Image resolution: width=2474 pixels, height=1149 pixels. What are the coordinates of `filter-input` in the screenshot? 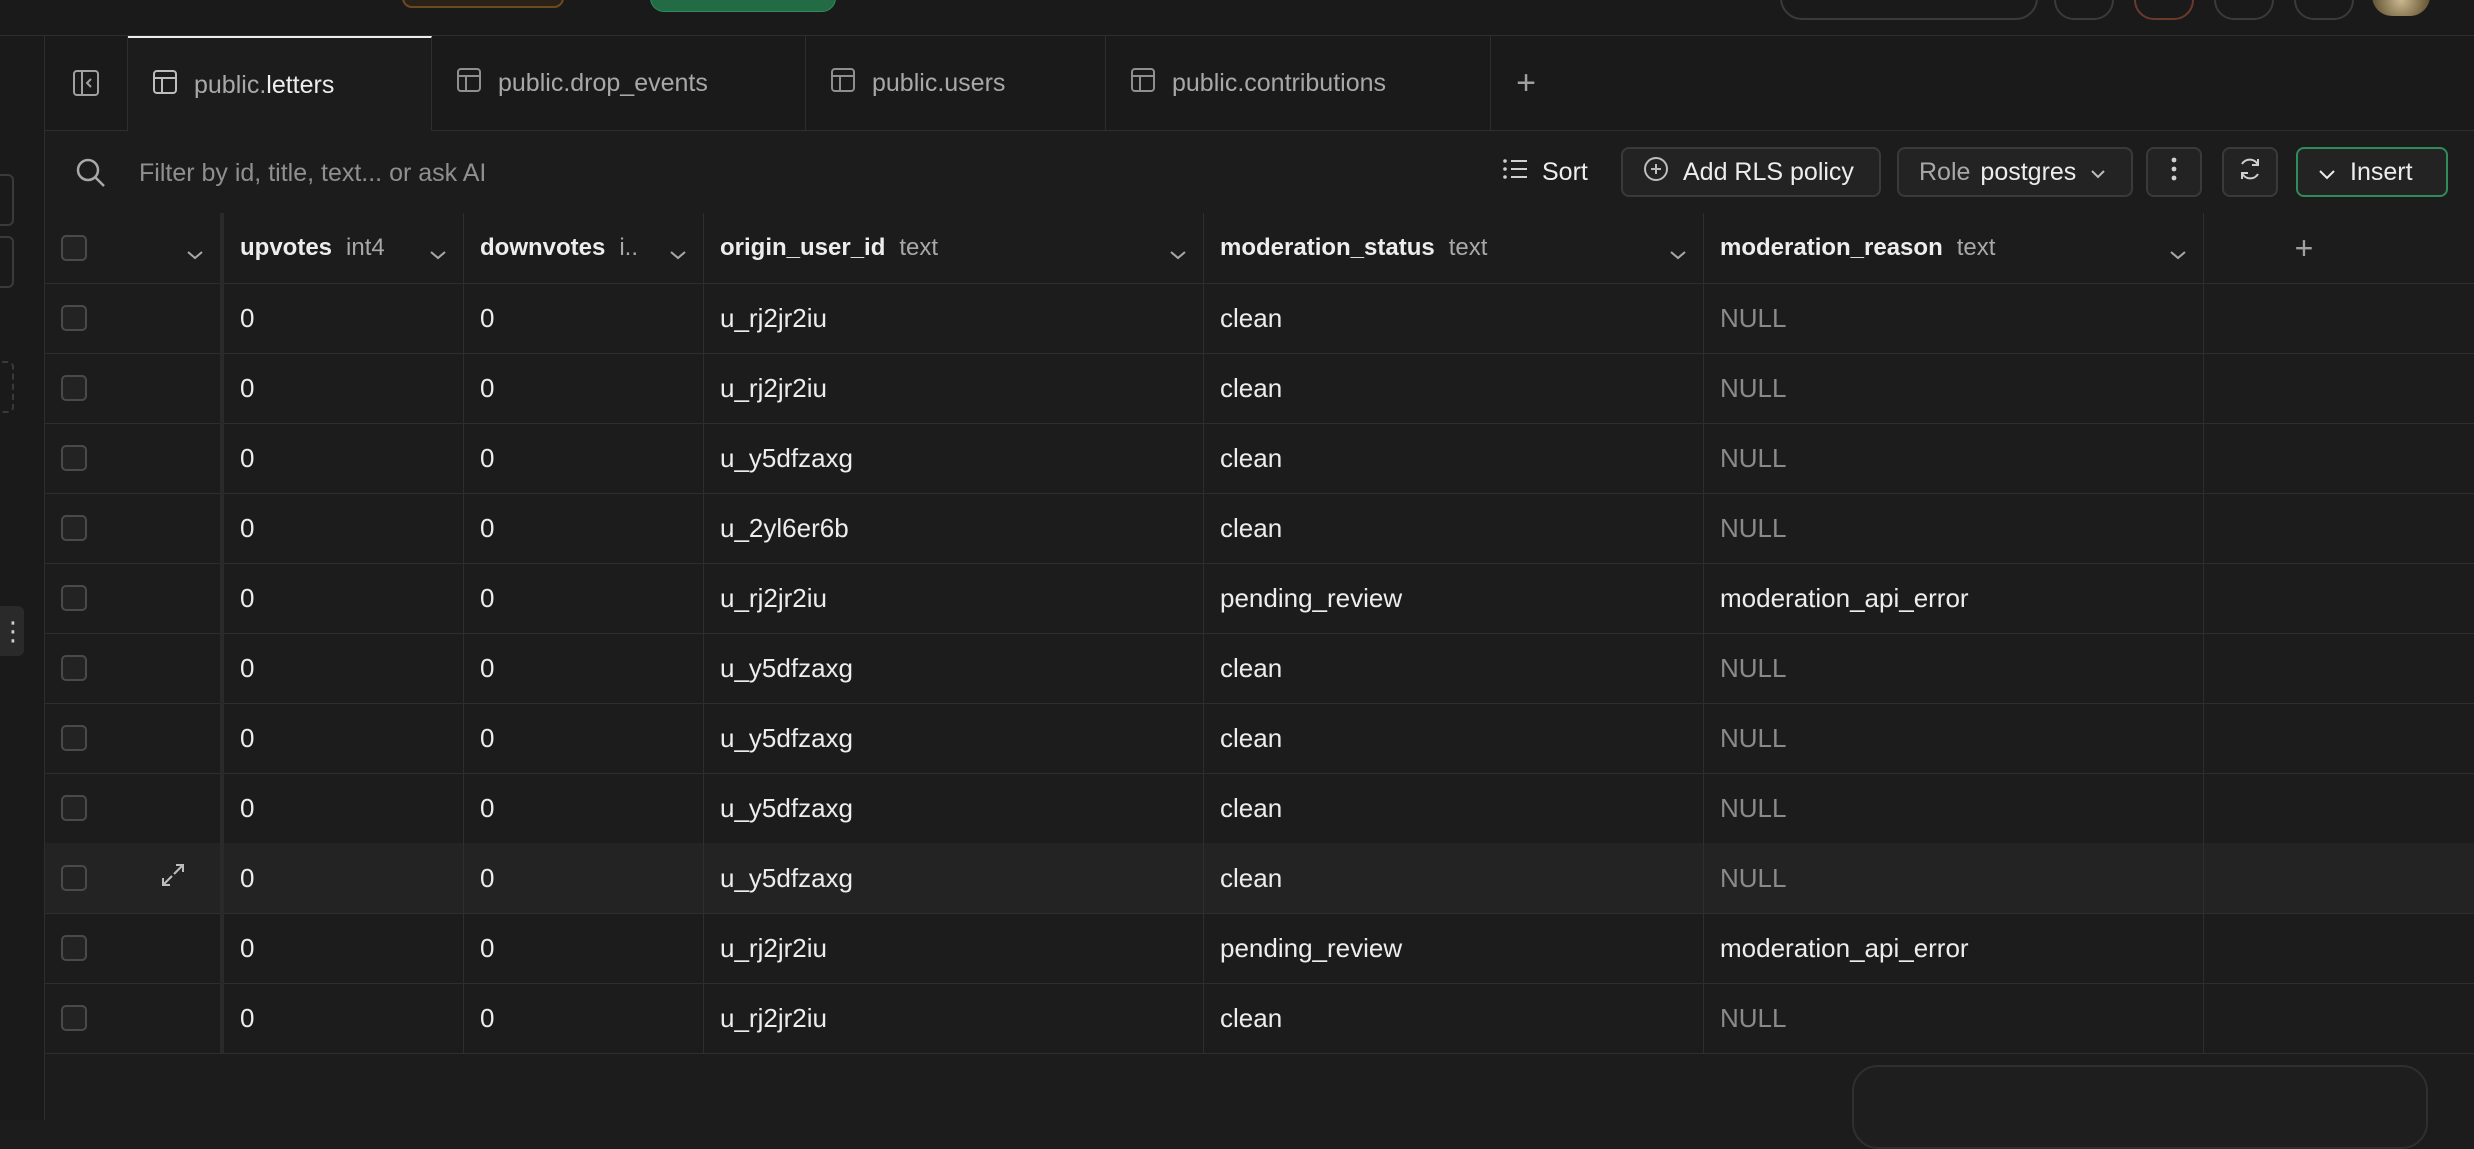 It's located at (589, 173).